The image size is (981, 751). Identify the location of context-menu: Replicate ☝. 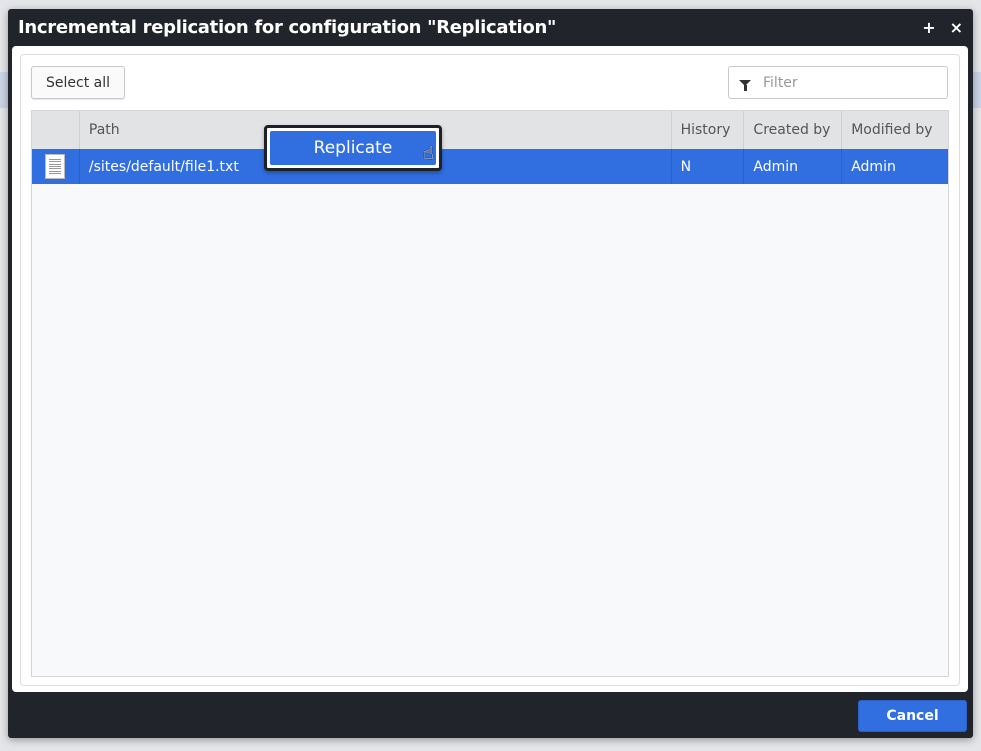
(353, 148).